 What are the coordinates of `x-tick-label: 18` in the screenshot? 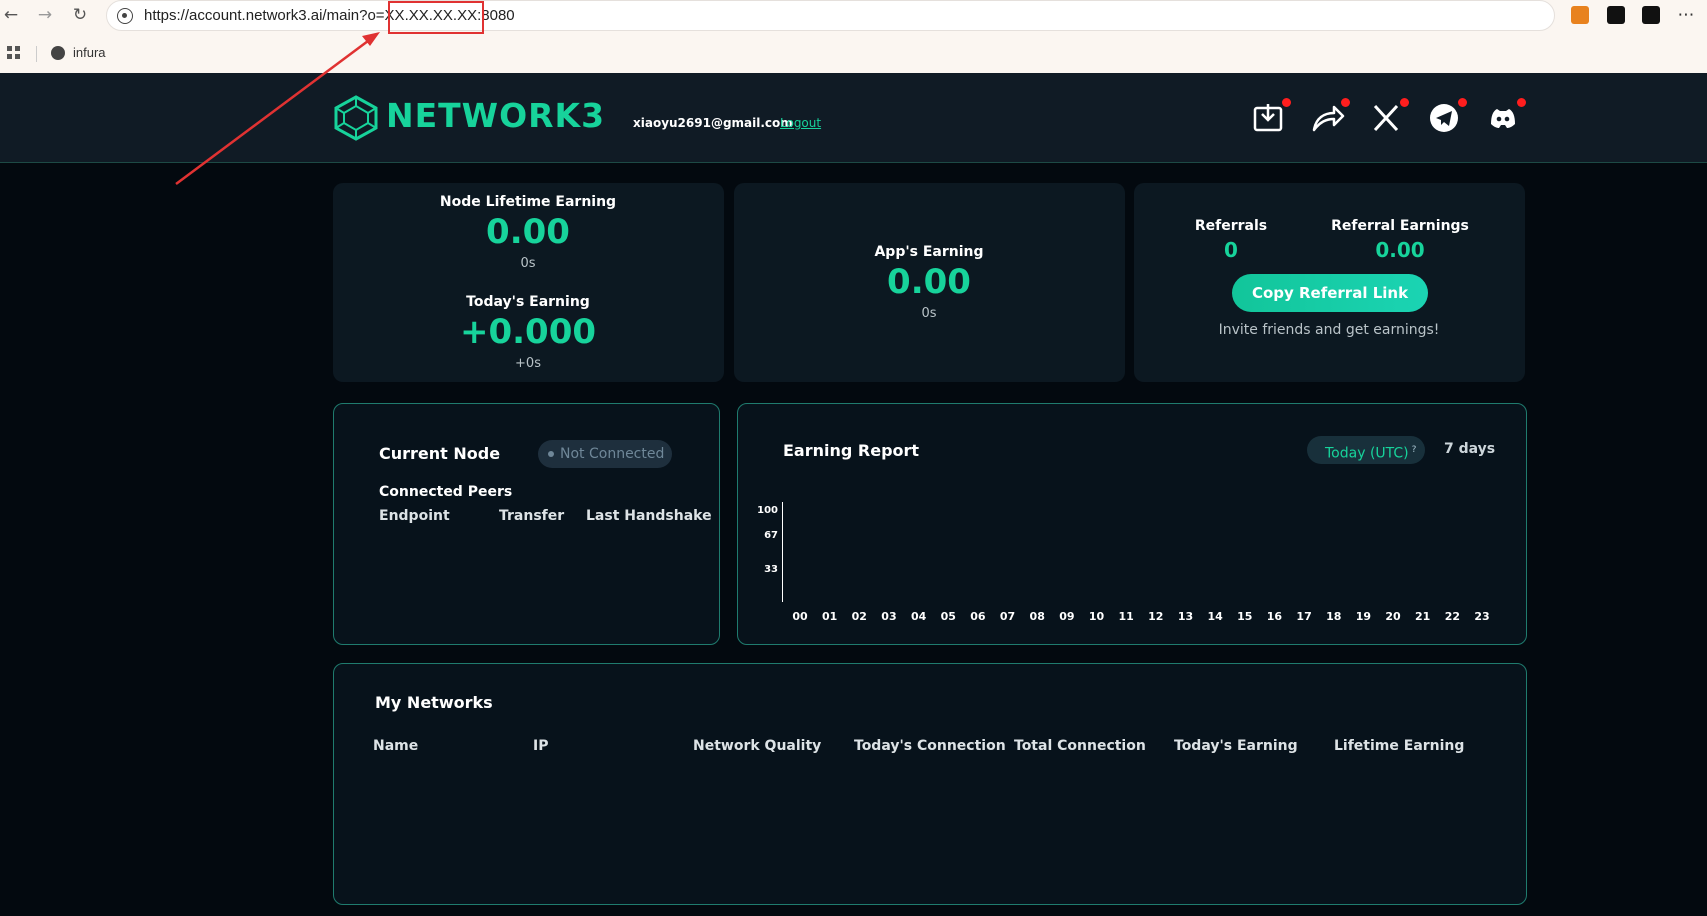 It's located at (1334, 616).